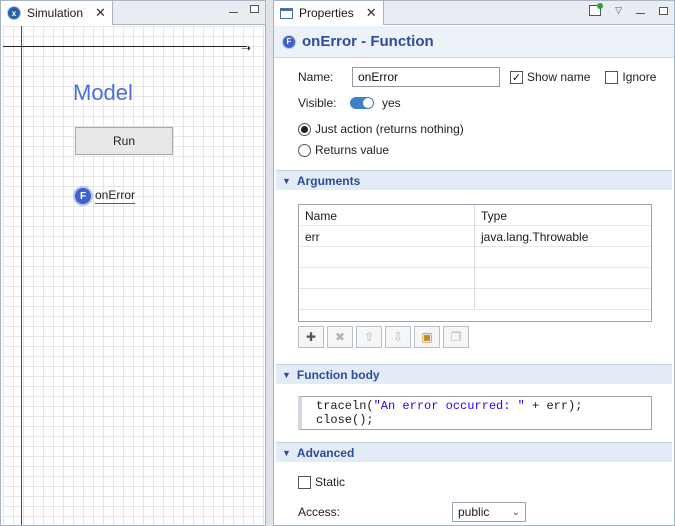 The image size is (675, 526). What do you see at coordinates (596, 9) in the screenshot?
I see `pin-icon` at bounding box center [596, 9].